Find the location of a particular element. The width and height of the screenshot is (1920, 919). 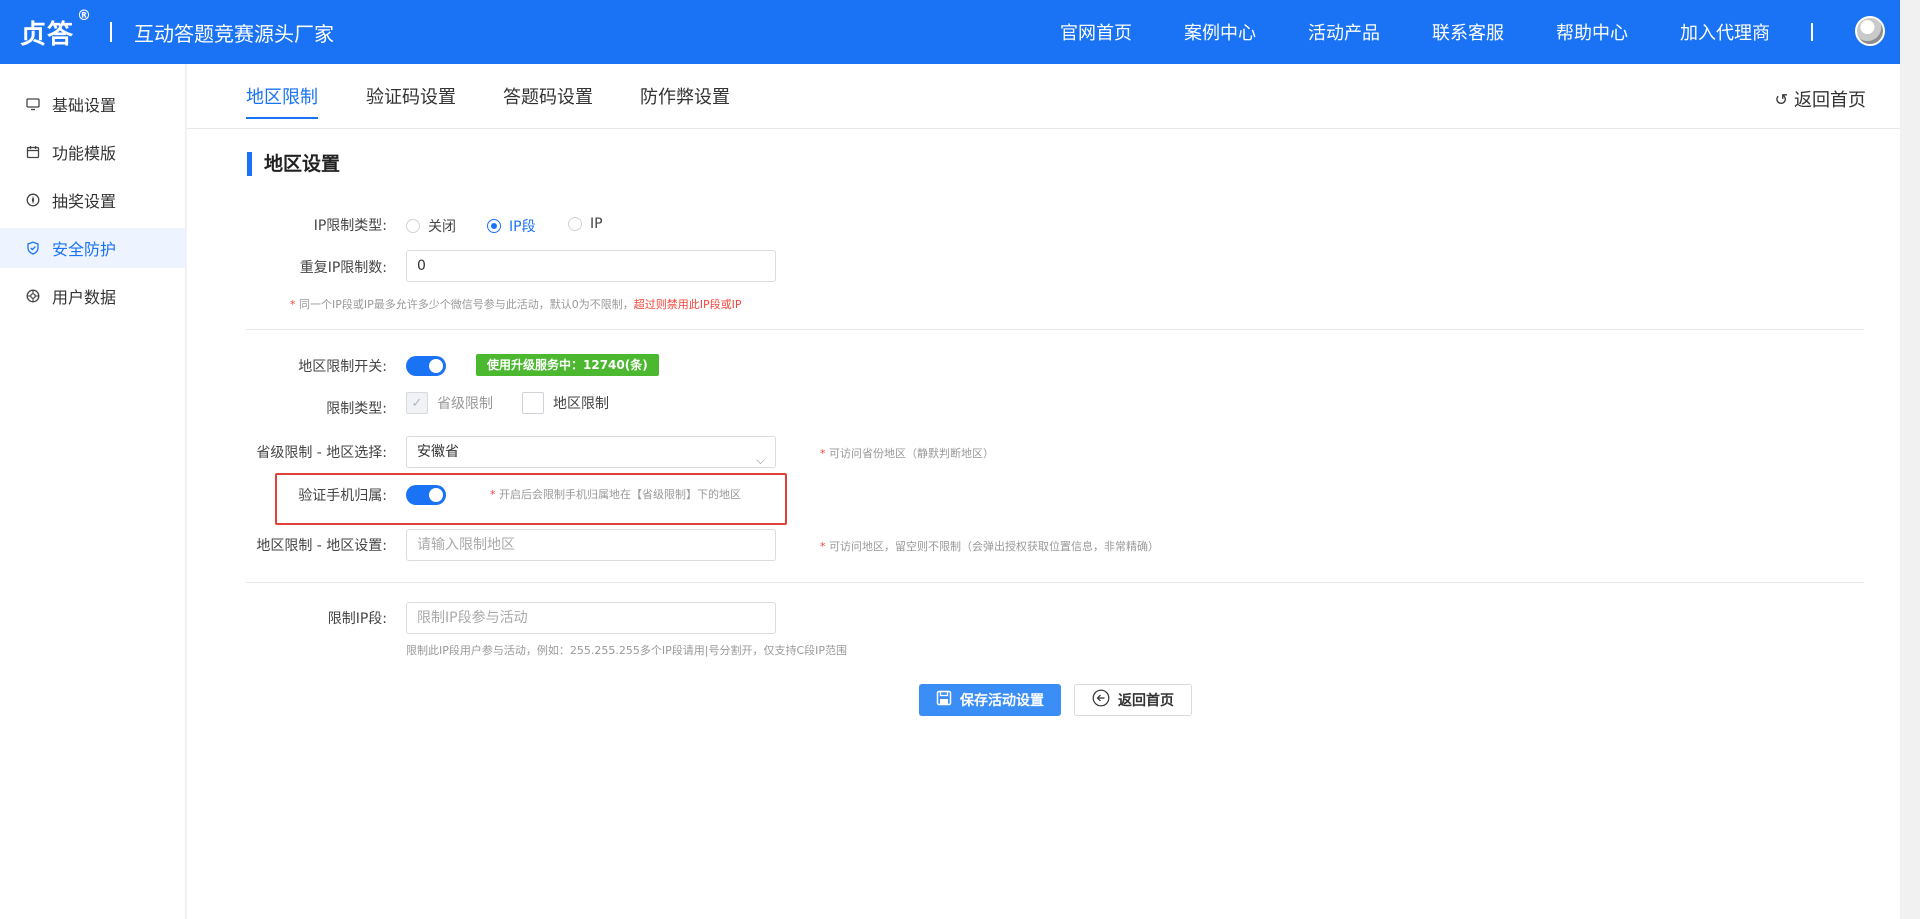

verify-phone-hint: * 开启后会限制手机归属地在【省级限制】下的地区 is located at coordinates (615, 494).